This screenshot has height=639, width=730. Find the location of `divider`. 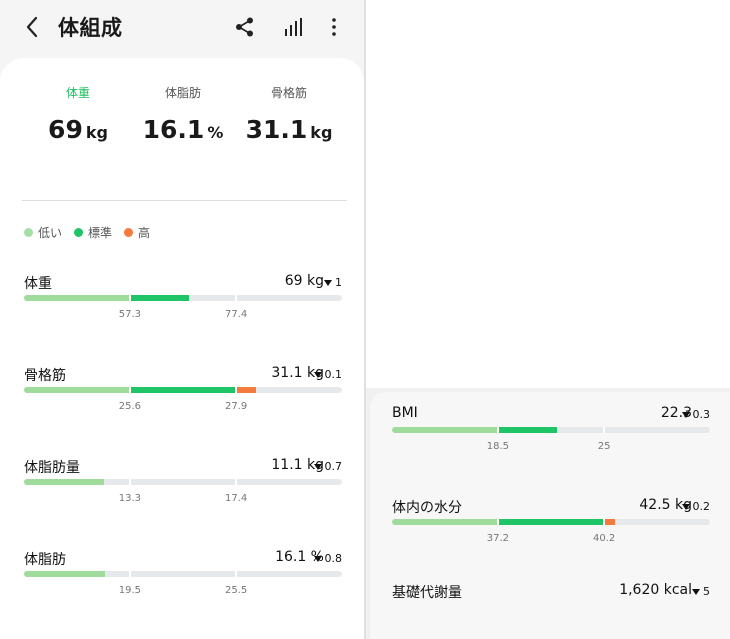

divider is located at coordinates (184, 200).